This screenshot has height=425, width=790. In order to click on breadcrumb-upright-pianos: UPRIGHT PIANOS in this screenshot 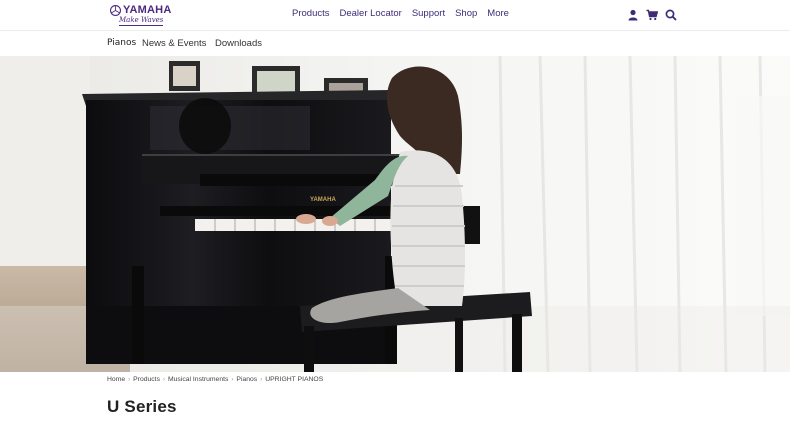, I will do `click(294, 379)`.